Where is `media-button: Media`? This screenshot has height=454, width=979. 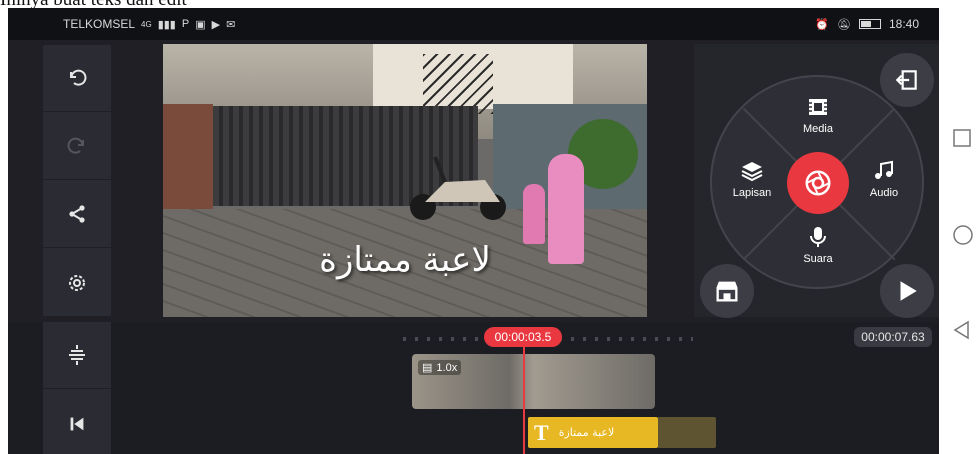 media-button: Media is located at coordinates (818, 115).